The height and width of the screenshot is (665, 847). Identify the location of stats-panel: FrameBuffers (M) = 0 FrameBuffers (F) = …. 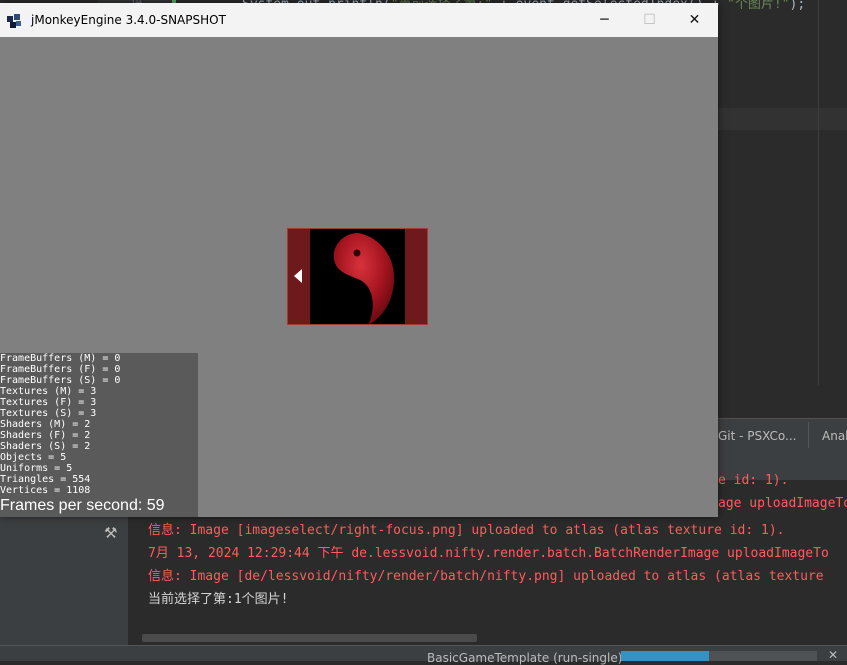
(99, 435).